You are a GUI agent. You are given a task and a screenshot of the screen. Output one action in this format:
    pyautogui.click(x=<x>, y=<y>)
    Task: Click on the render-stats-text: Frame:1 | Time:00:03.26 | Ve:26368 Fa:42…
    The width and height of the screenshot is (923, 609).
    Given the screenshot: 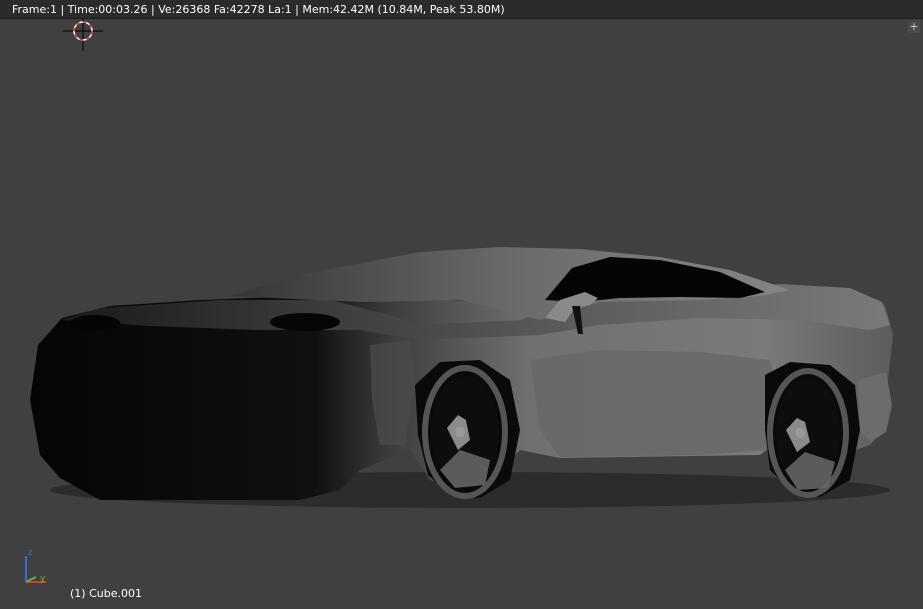 What is the action you would take?
    pyautogui.click(x=258, y=9)
    